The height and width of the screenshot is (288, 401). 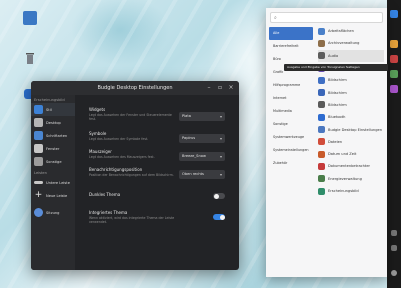 What do you see at coordinates (30, 18) in the screenshot?
I see `desktop-icon-home` at bounding box center [30, 18].